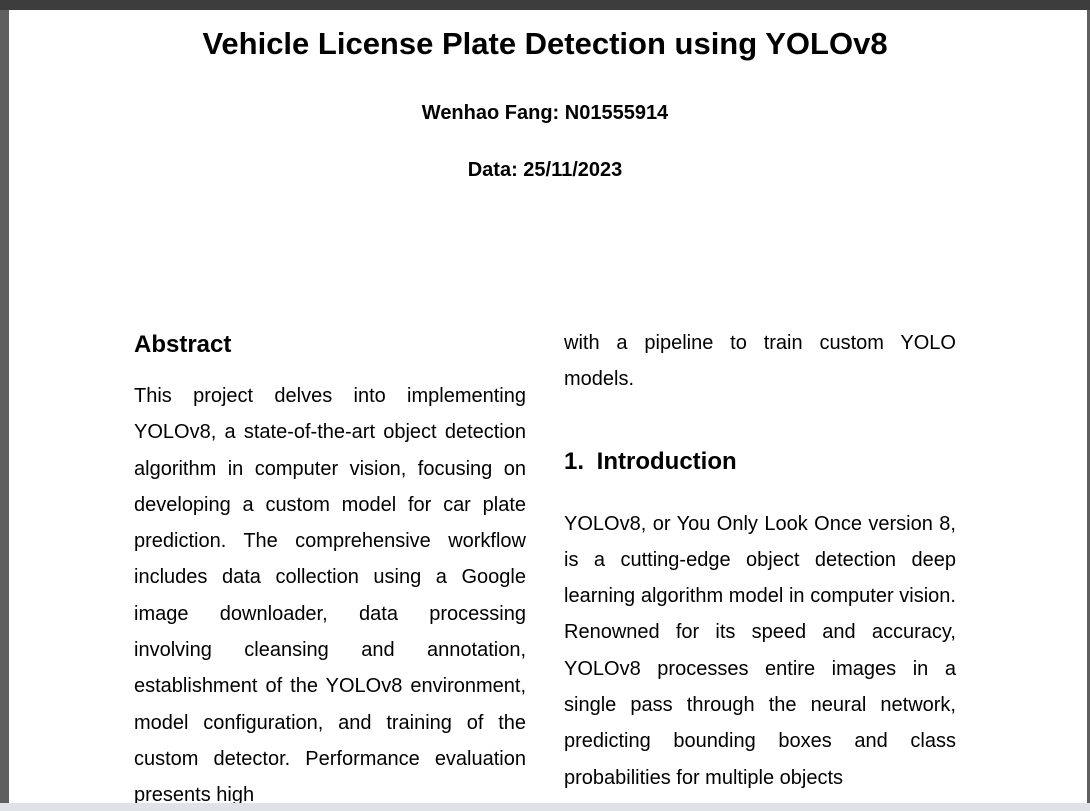 The width and height of the screenshot is (1090, 811). Describe the element at coordinates (545, 807) in the screenshot. I see `viewer-bottom-strip` at that location.